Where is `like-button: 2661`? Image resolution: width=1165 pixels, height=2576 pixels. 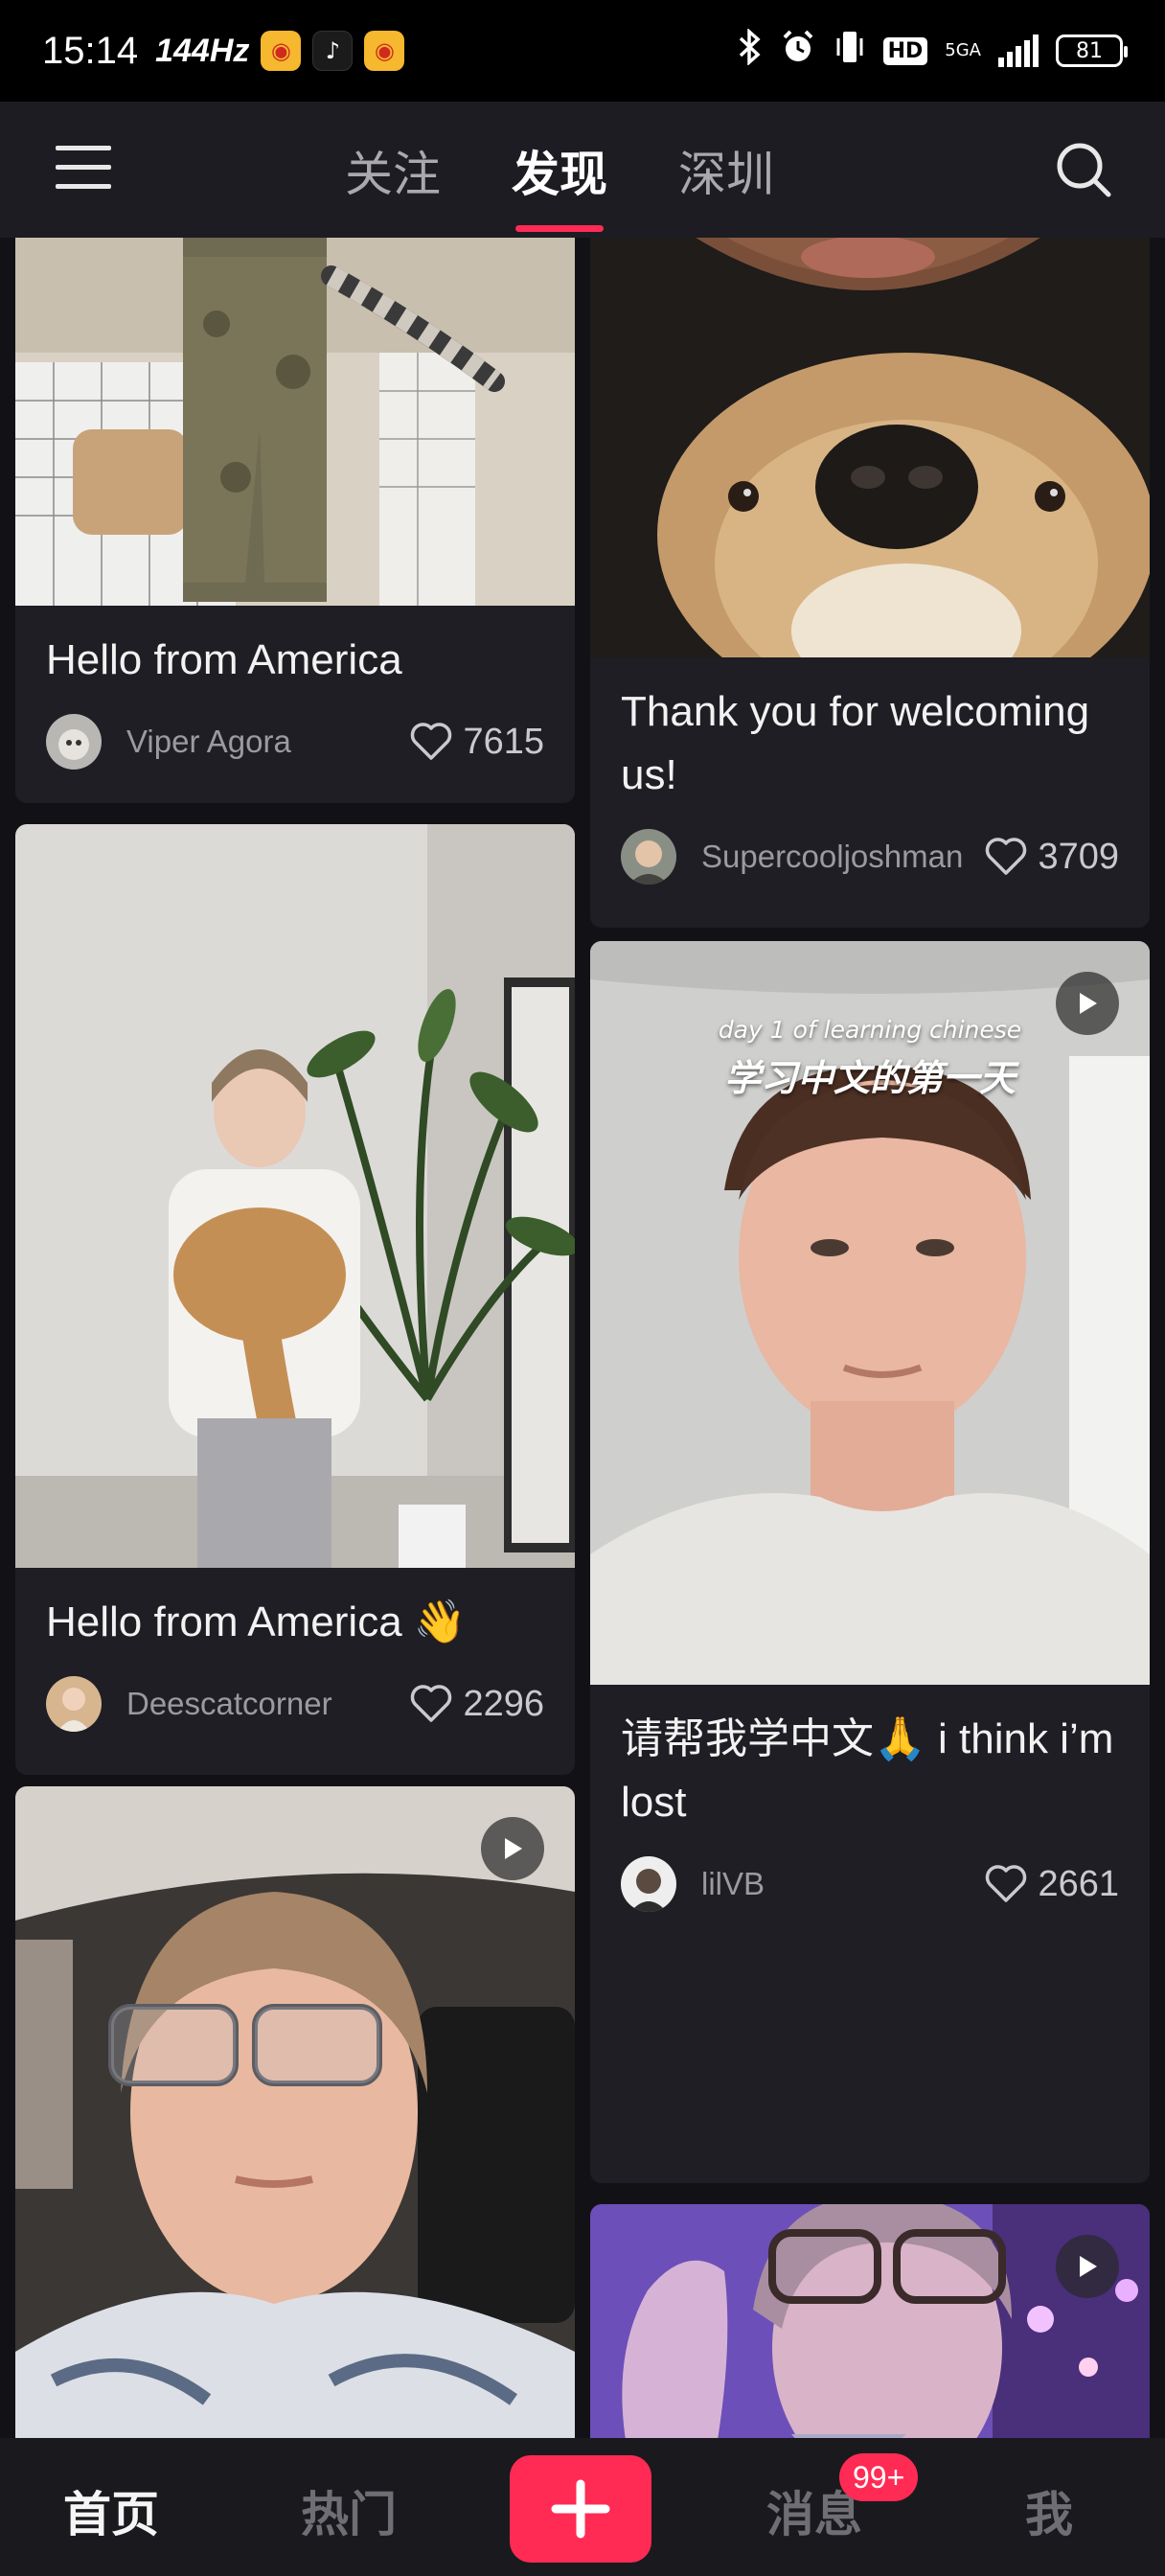 like-button: 2661 is located at coordinates (1051, 1884).